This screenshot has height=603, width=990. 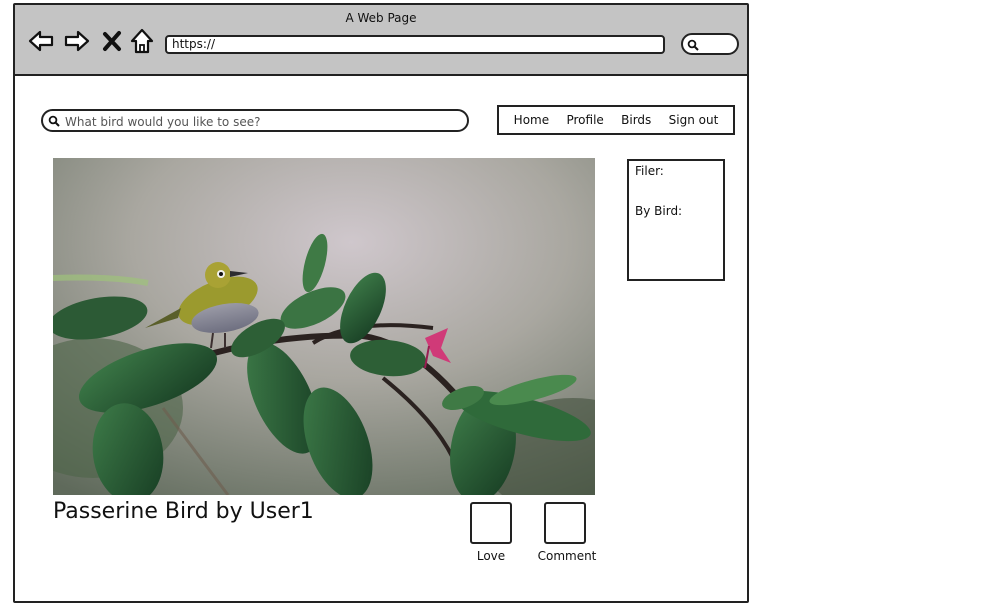 I want to click on post-title: Passerine Bird by User1, so click(x=183, y=511).